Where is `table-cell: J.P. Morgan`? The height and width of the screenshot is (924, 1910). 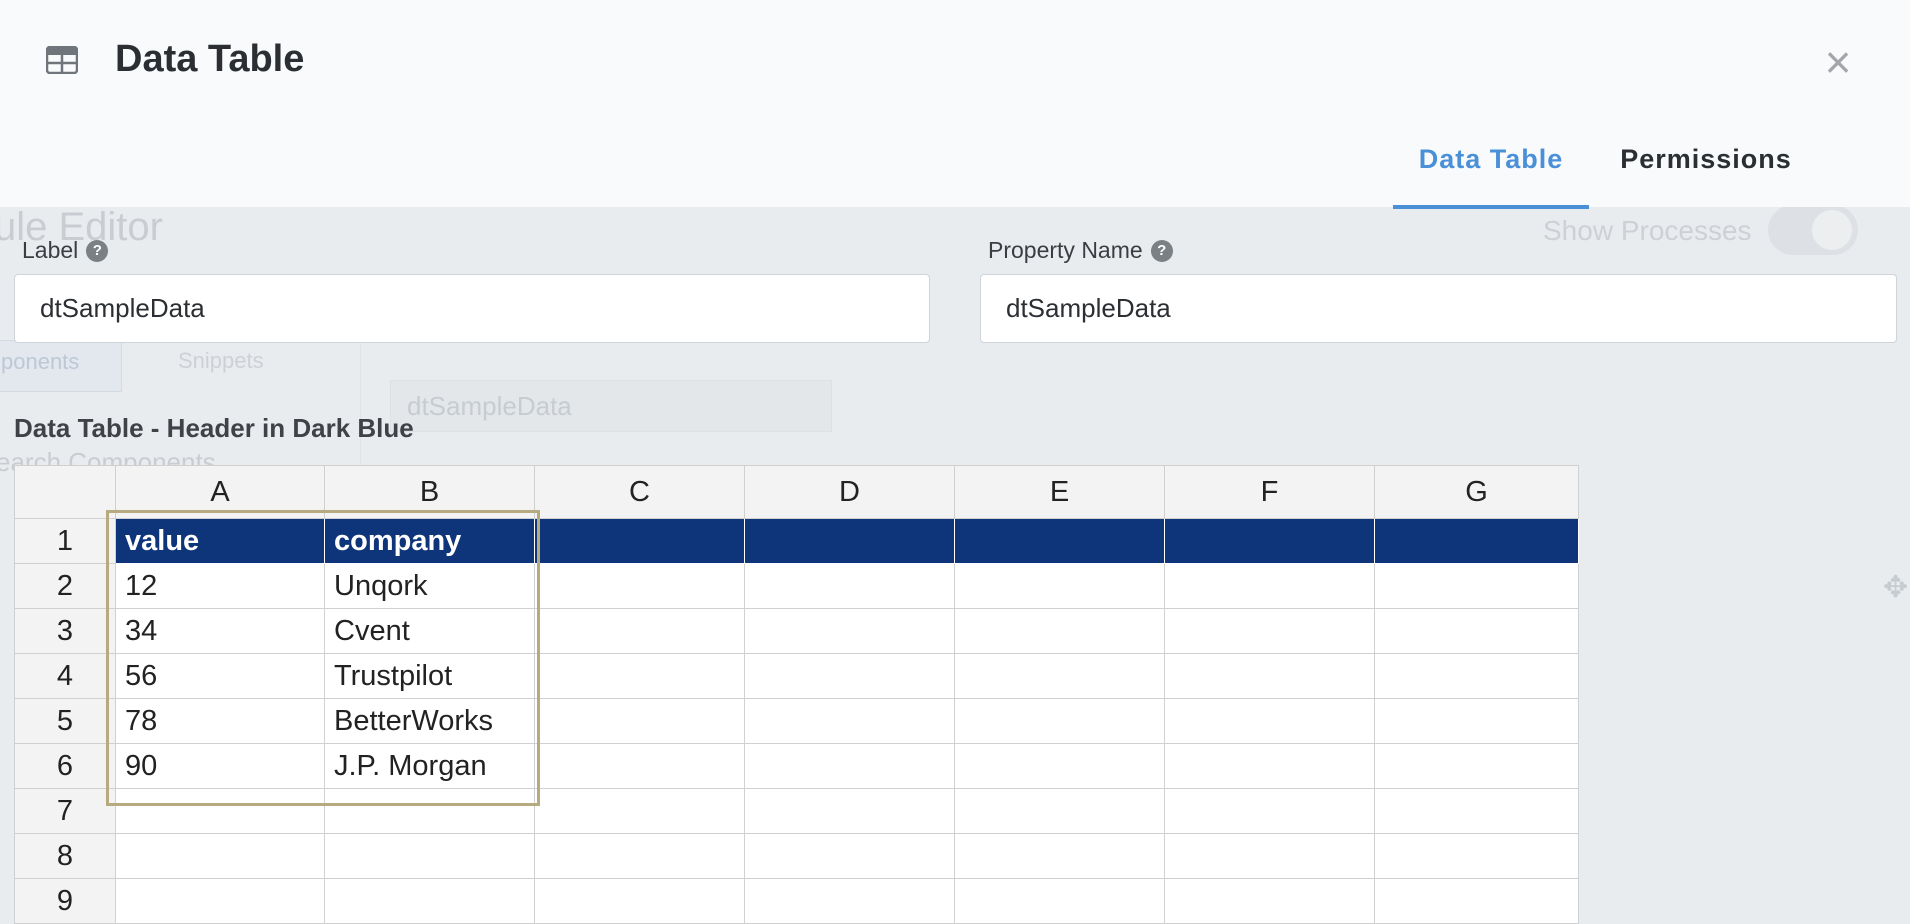 table-cell: J.P. Morgan is located at coordinates (429, 766).